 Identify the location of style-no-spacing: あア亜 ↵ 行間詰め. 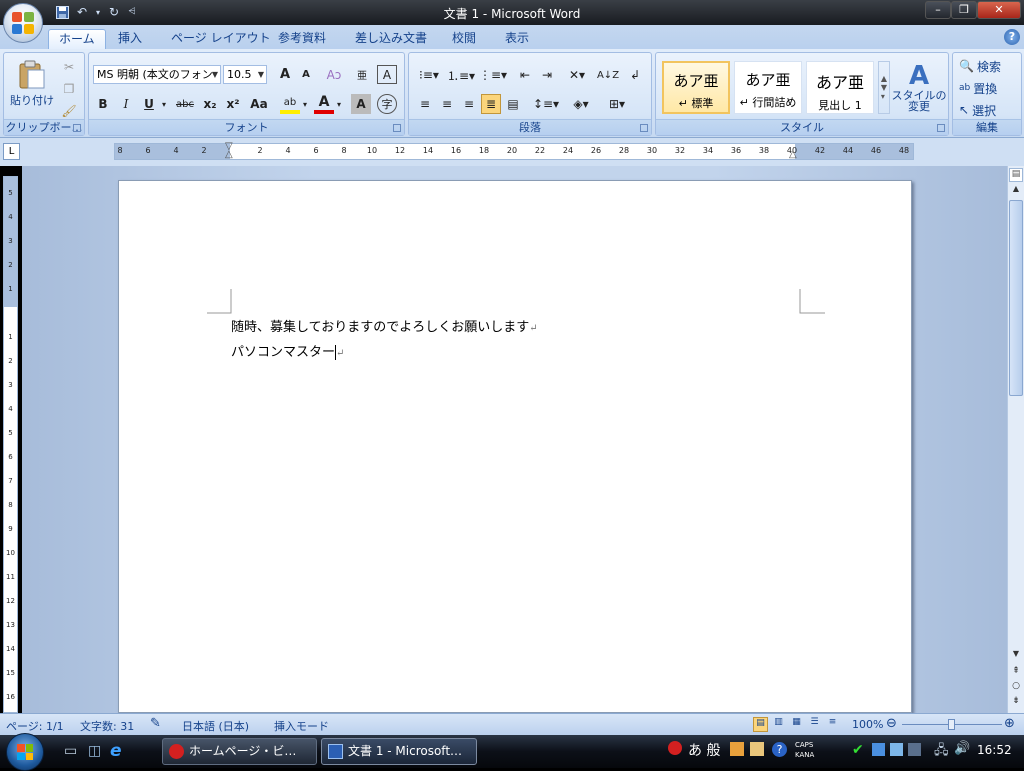
(768, 87).